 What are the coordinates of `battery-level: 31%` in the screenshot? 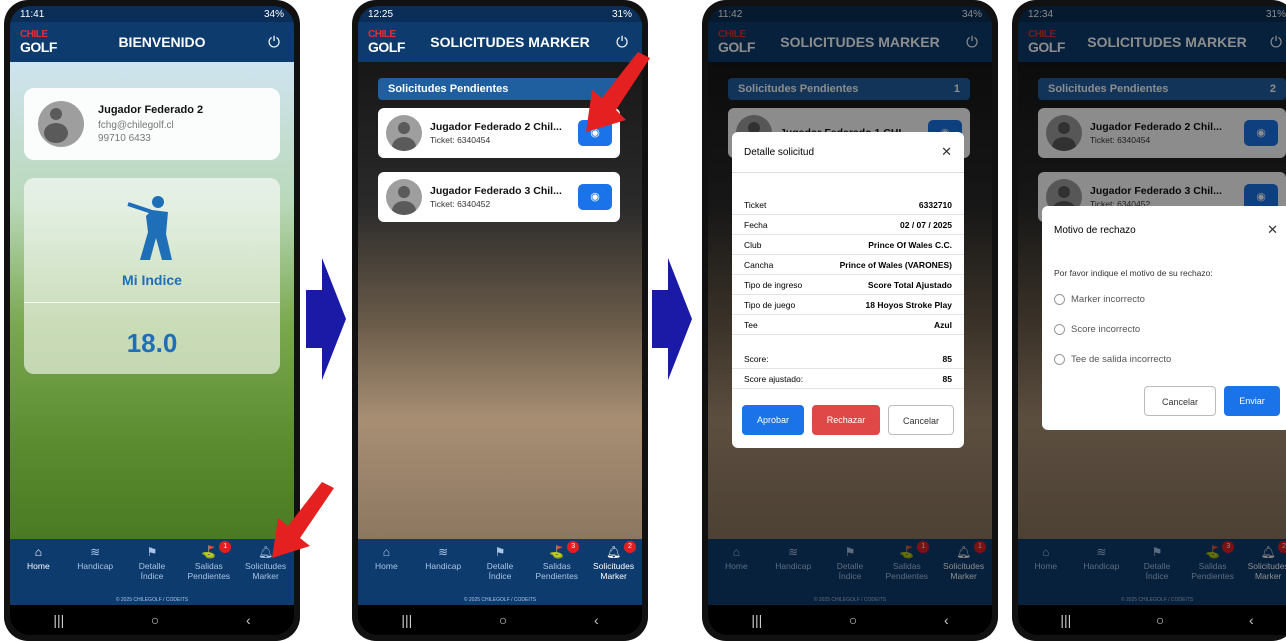 It's located at (621, 14).